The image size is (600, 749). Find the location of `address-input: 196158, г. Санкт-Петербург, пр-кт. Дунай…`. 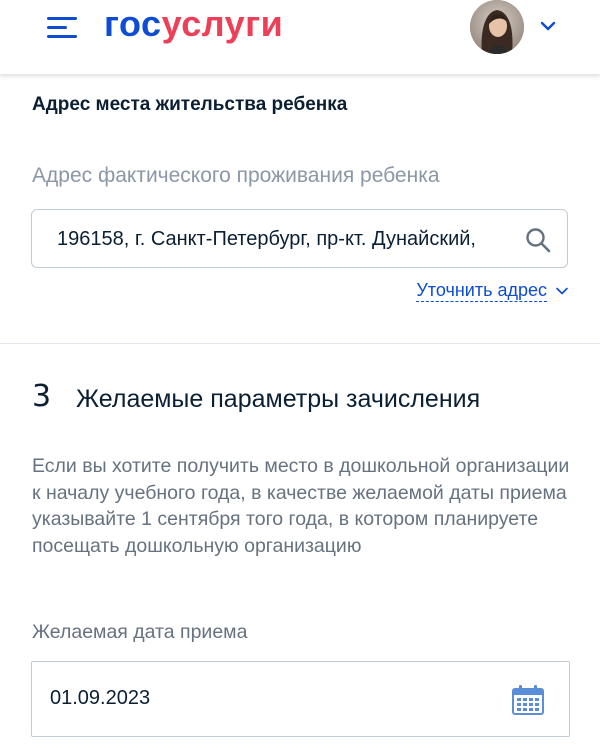

address-input: 196158, г. Санкт-Петербург, пр-кт. Дунай… is located at coordinates (299, 238).